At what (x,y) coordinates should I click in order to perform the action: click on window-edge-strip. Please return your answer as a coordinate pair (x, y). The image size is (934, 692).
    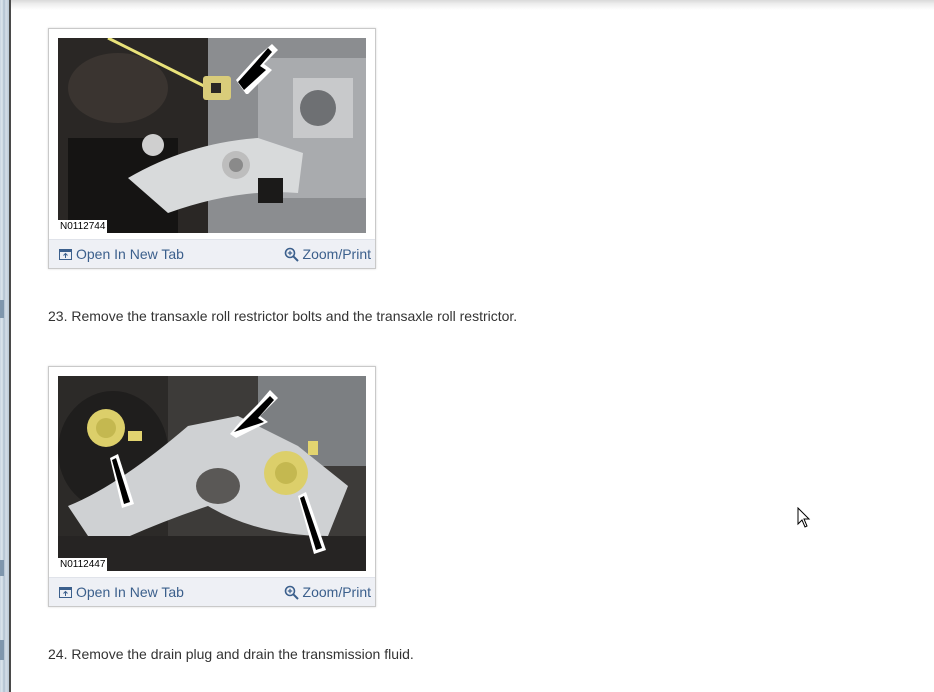
    Looking at the image, I should click on (4, 346).